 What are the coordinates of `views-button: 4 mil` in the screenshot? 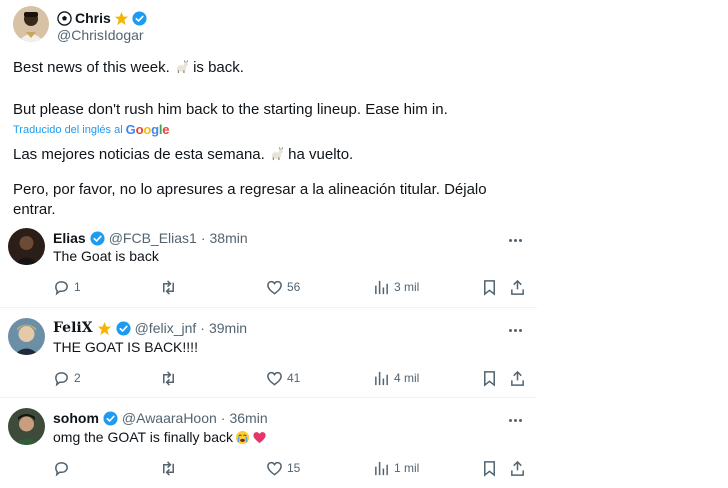 It's located at (396, 378).